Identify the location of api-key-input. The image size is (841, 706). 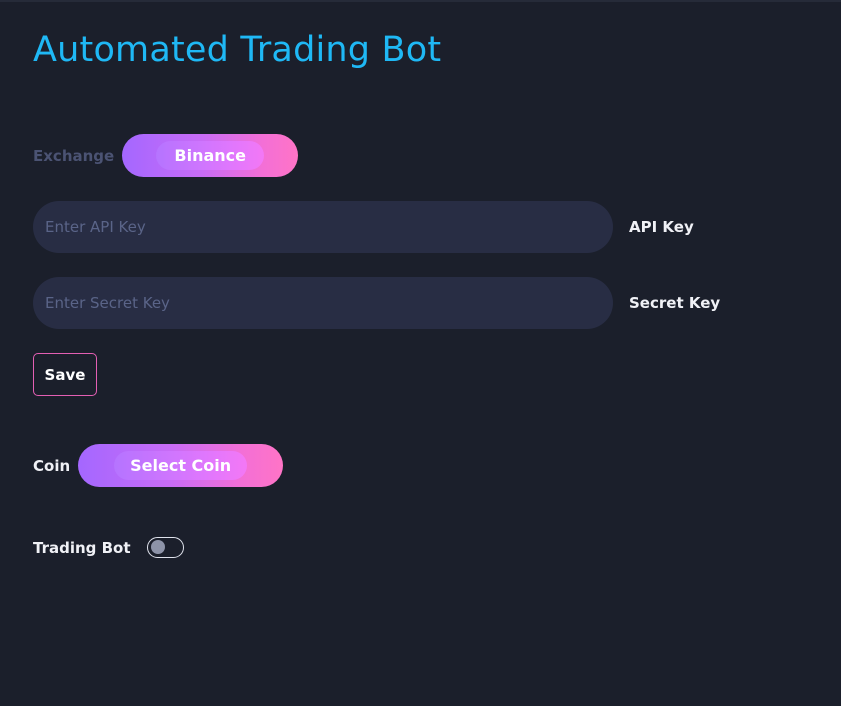
(323, 227).